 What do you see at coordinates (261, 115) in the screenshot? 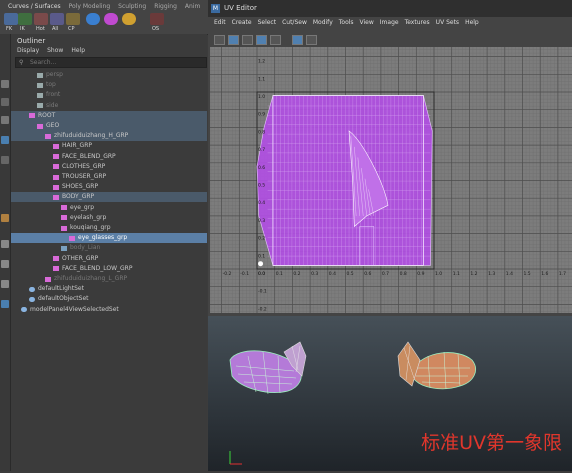
I see `uv-v-tick-label: 0.9` at bounding box center [261, 115].